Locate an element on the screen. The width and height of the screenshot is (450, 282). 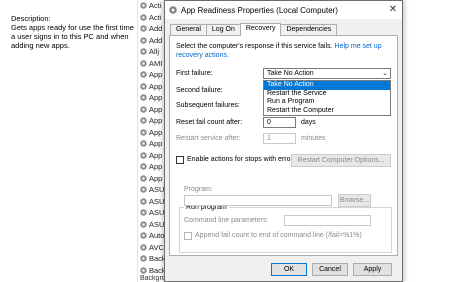
reset-fail-count-label: Reset fail count after: is located at coordinates (209, 122).